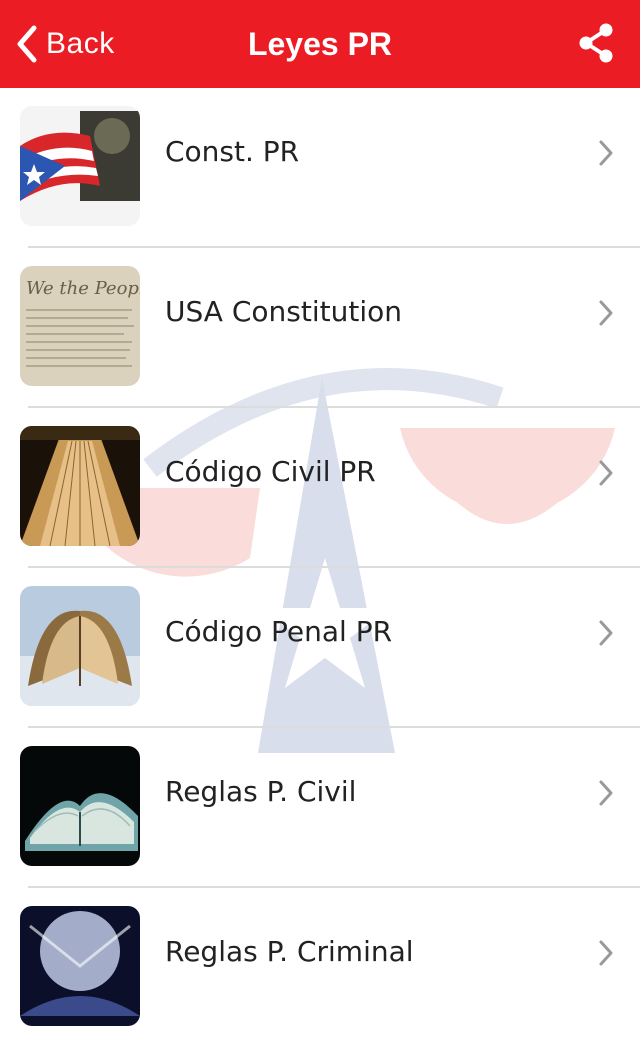 This screenshot has width=640, height=1048. Describe the element at coordinates (270, 471) in the screenshot. I see `list-item-label: Código Civil PR` at that location.